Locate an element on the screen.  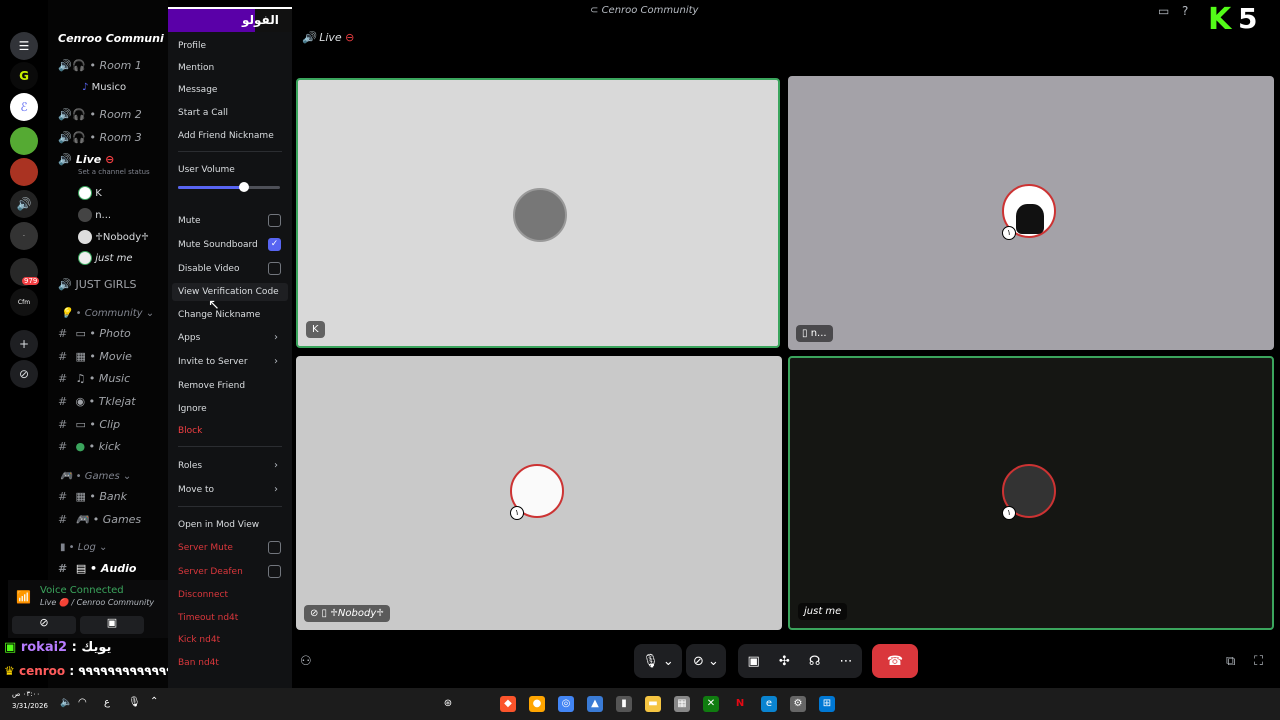
menu-start-call: Start a Call is located at coordinates (203, 113).